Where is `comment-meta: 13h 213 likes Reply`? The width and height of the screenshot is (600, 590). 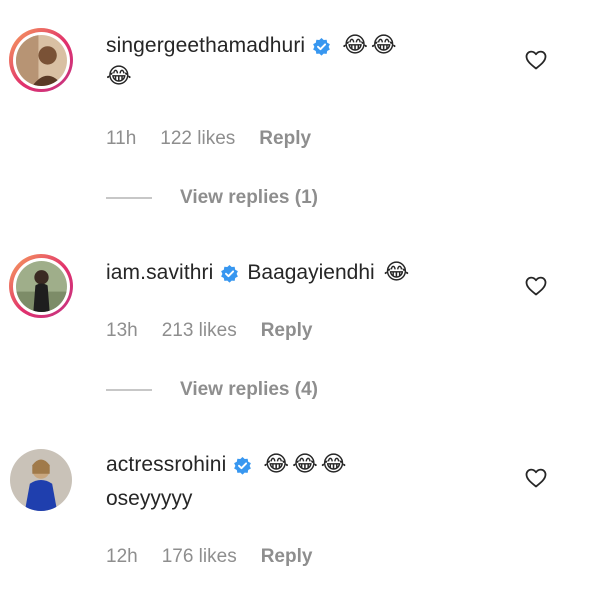 comment-meta: 13h 213 likes Reply is located at coordinates (221, 331).